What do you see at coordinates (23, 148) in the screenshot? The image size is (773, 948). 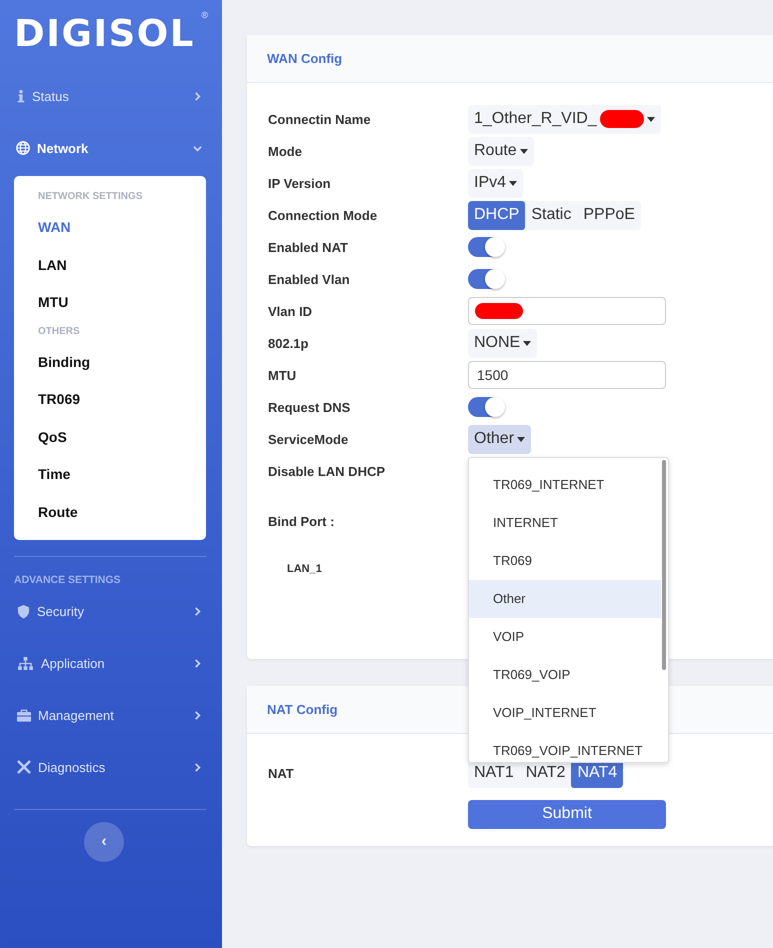 I see `globe-icon` at bounding box center [23, 148].